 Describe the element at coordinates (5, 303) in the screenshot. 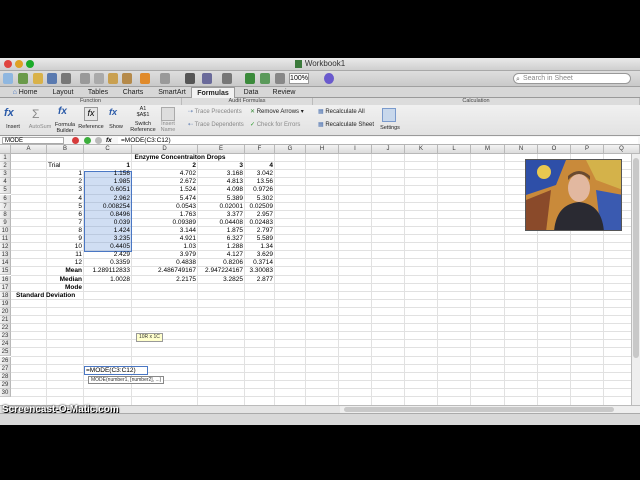

I see `row-header-19: 19` at that location.